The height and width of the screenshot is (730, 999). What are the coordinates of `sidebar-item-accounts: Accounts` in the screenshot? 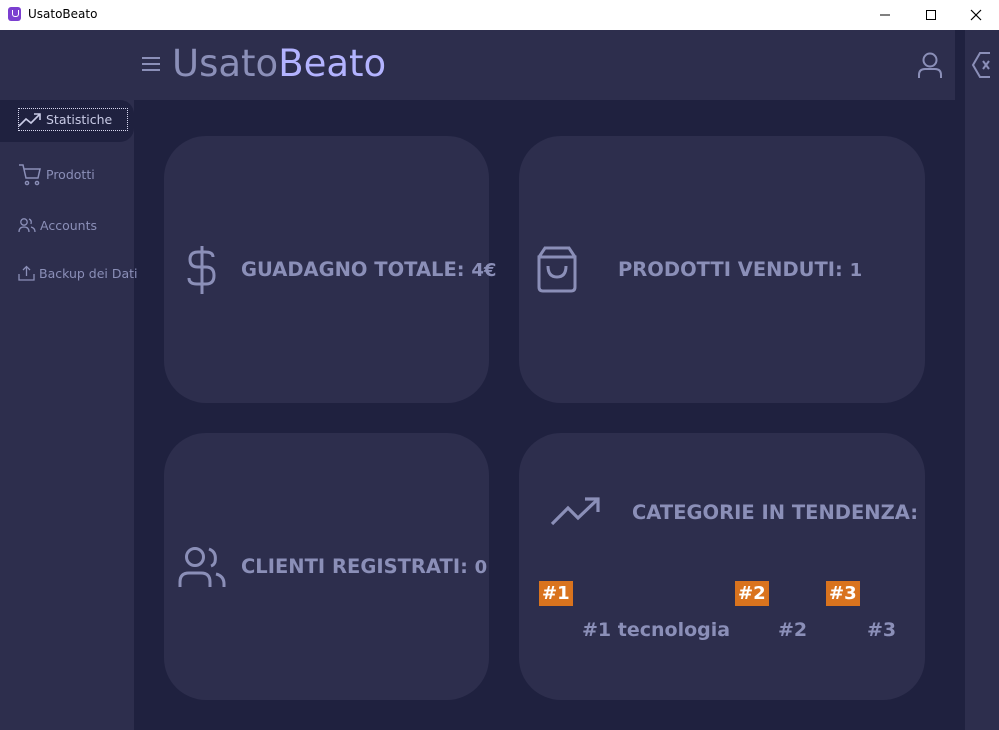 It's located at (57, 225).